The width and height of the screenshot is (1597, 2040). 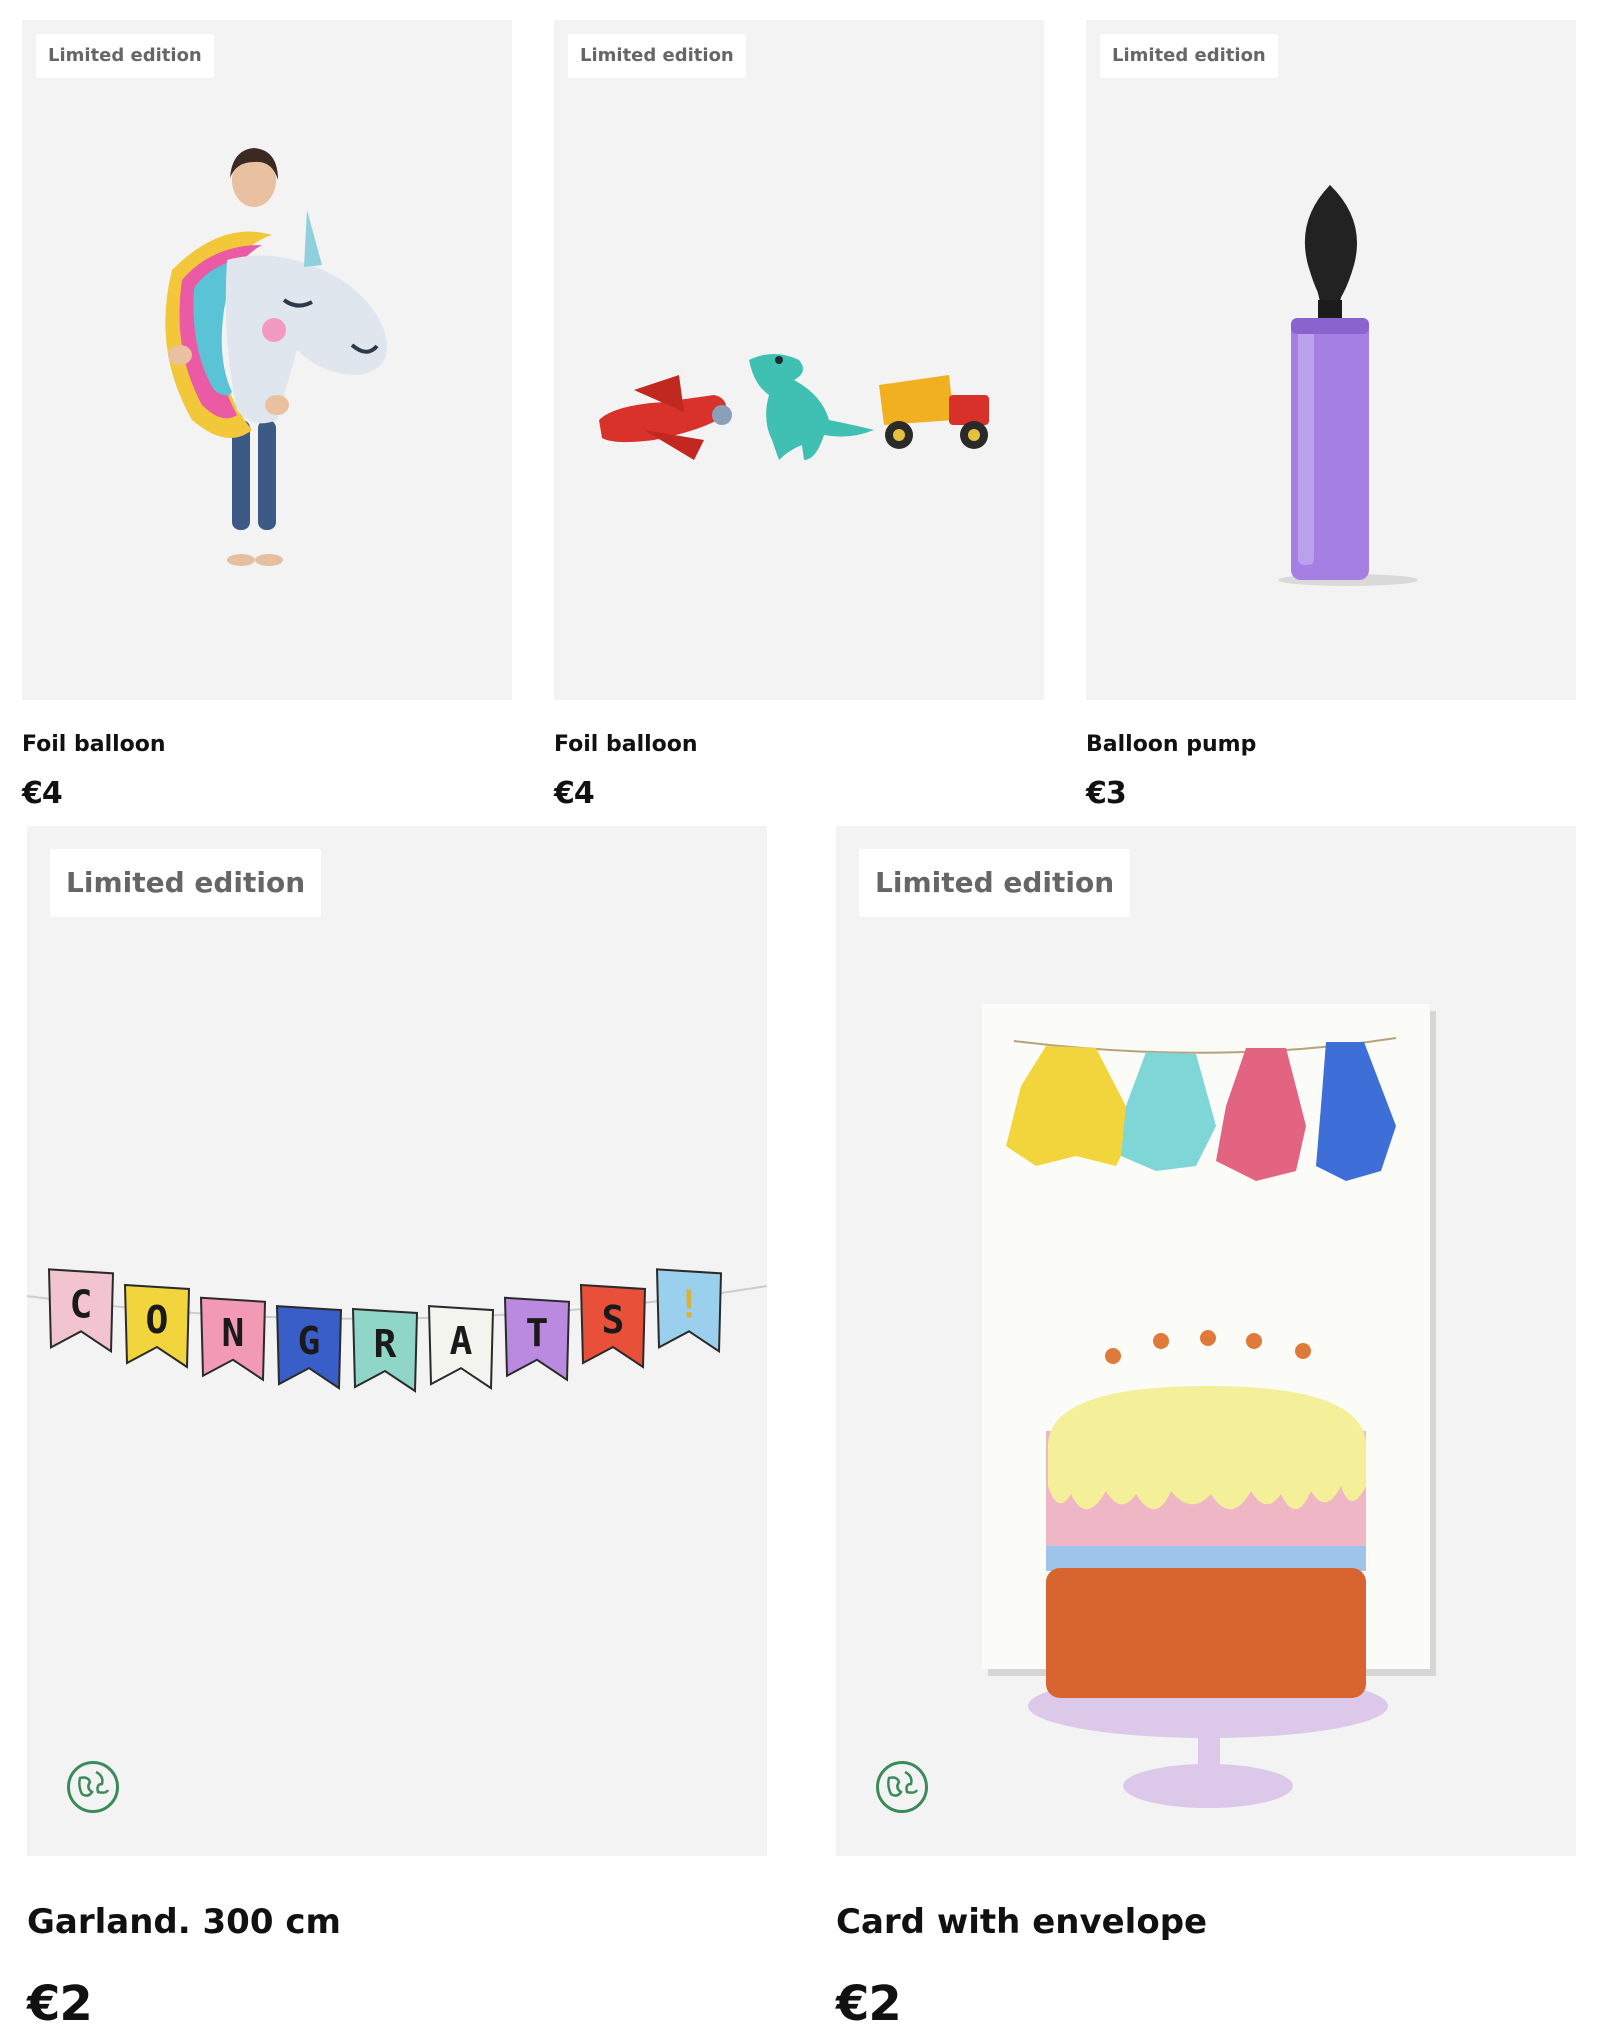 I want to click on garland-letter: T, so click(x=537, y=1333).